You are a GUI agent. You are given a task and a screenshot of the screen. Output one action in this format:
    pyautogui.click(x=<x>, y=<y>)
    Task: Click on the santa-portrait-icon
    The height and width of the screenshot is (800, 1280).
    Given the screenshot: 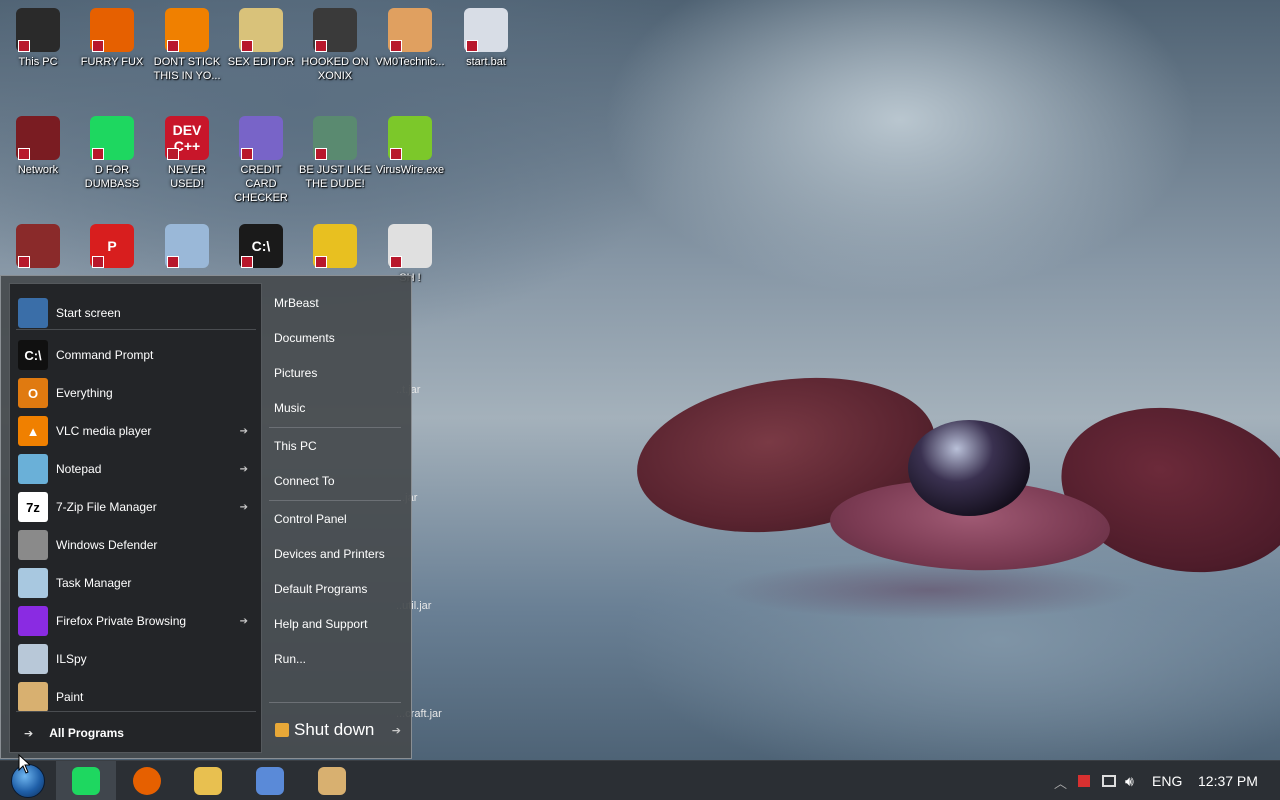 What is the action you would take?
    pyautogui.click(x=335, y=138)
    